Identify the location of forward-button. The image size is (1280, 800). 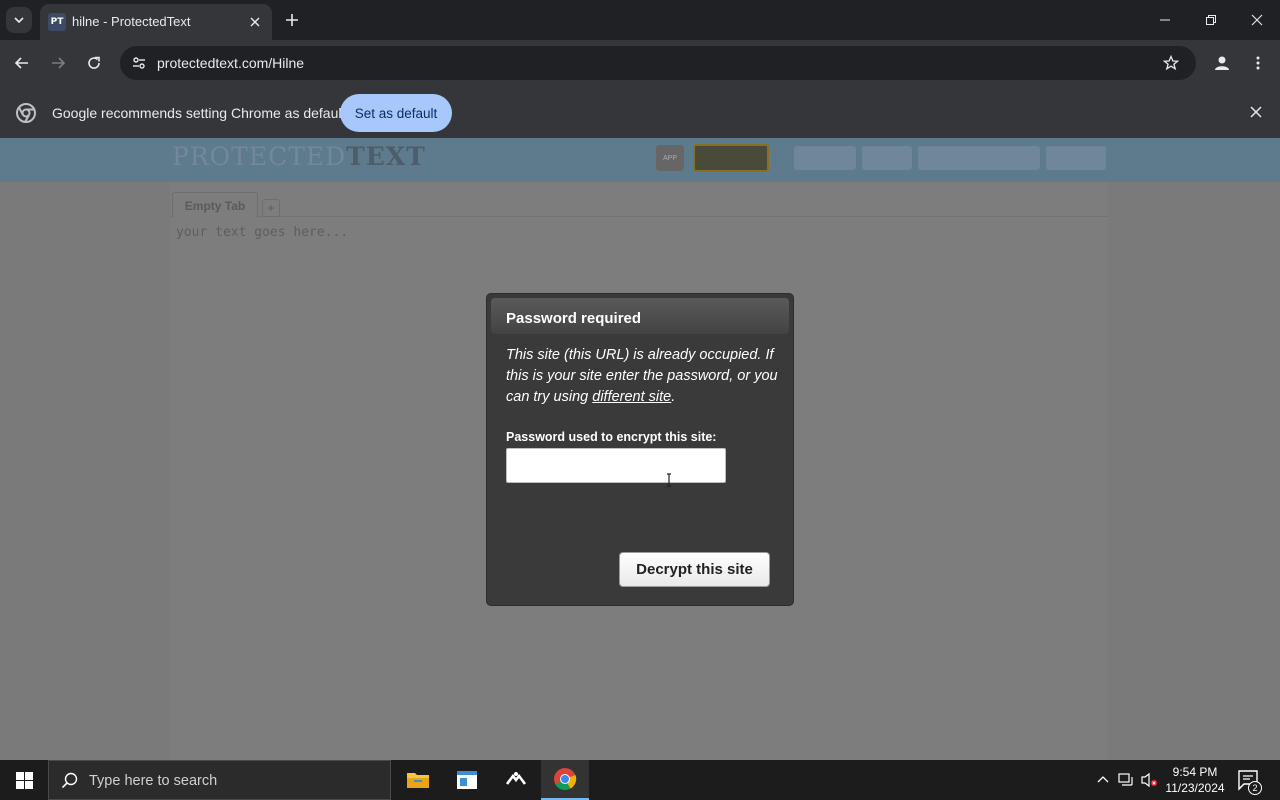
(58, 63).